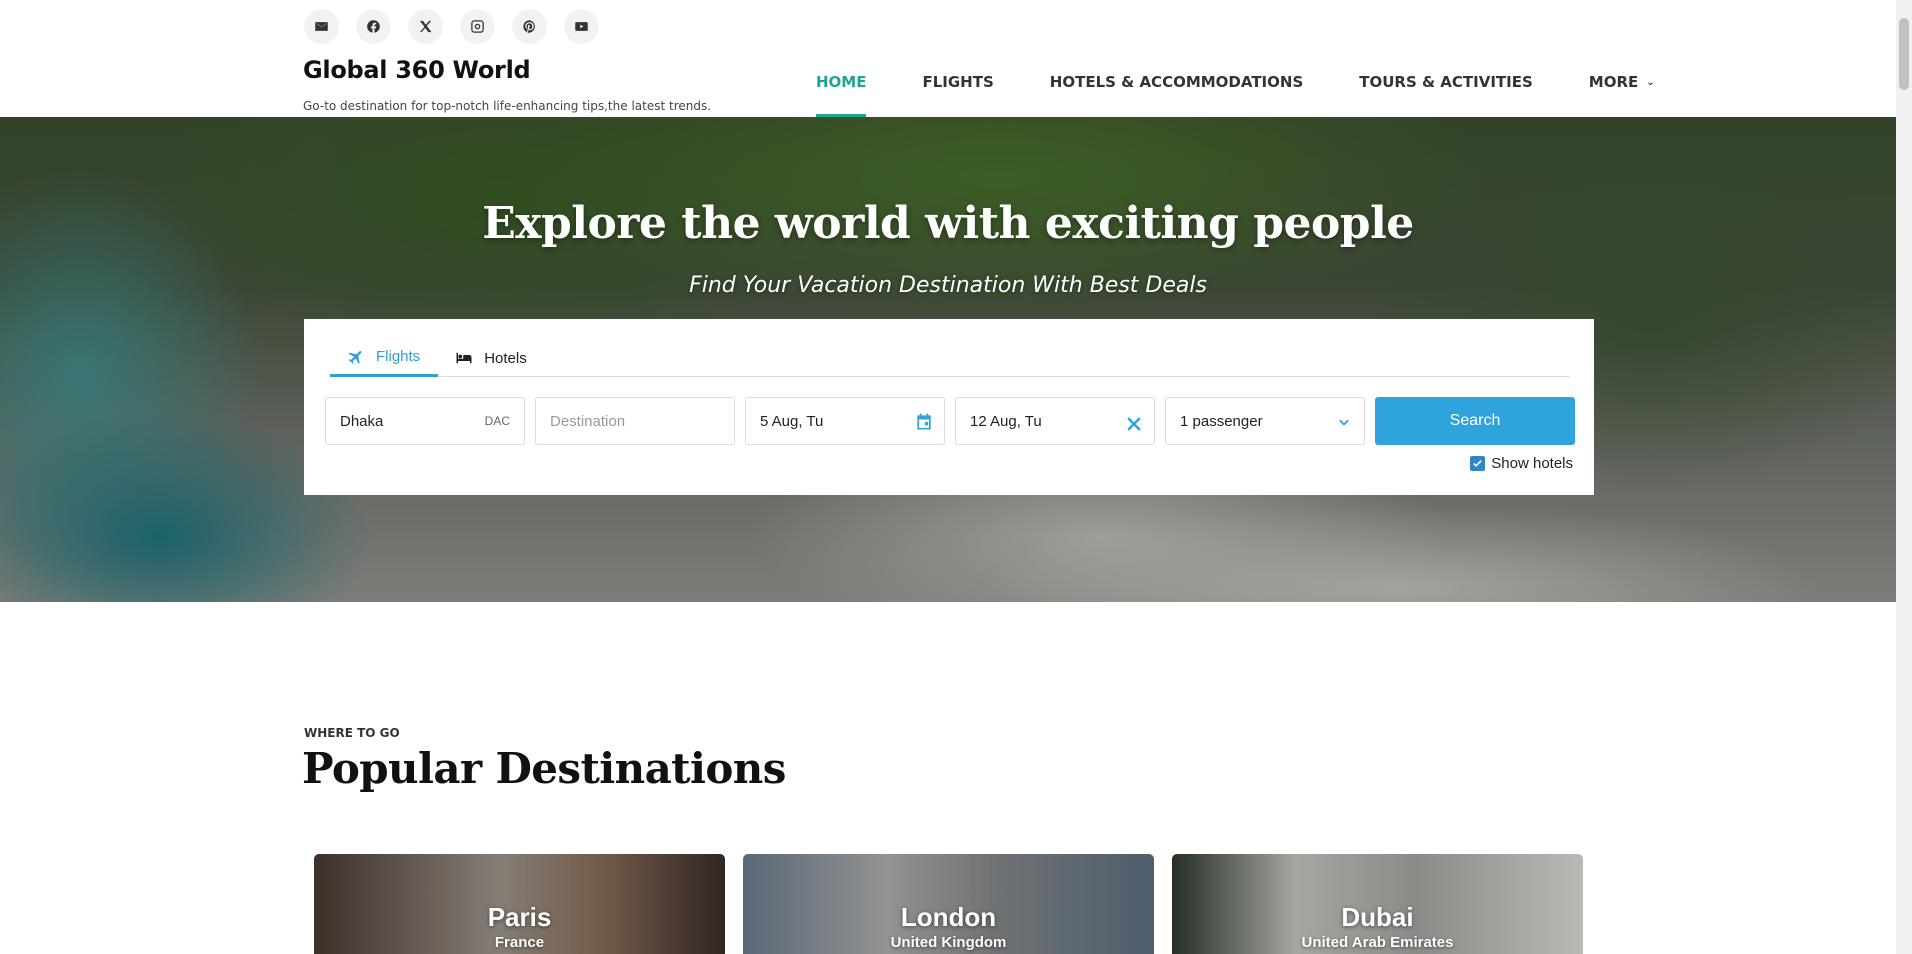  Describe the element at coordinates (924, 422) in the screenshot. I see `calendar-icon` at that location.